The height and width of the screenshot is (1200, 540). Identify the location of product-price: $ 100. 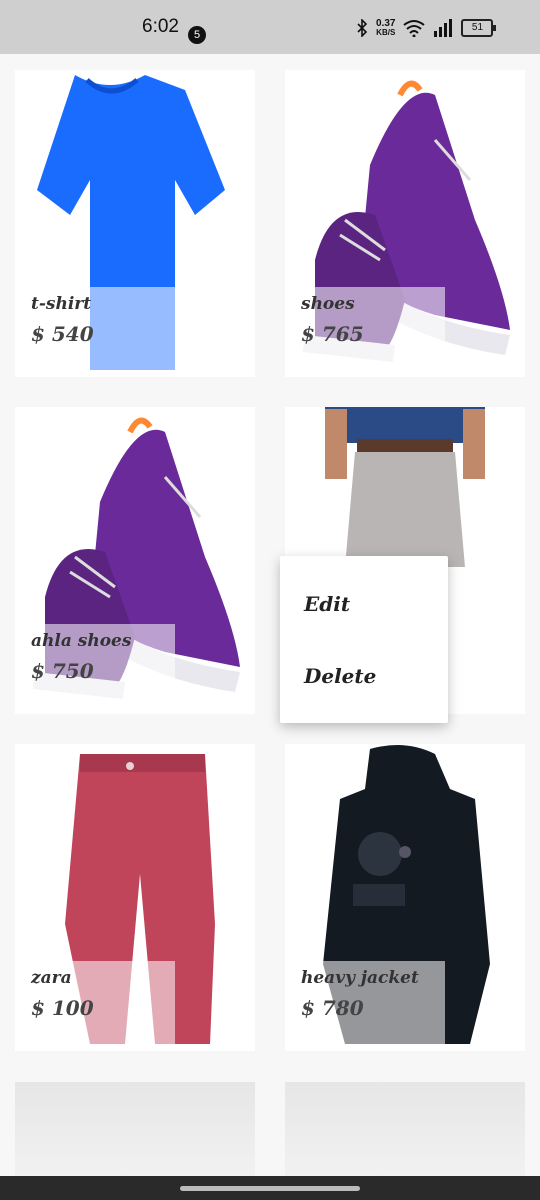
(62, 1008).